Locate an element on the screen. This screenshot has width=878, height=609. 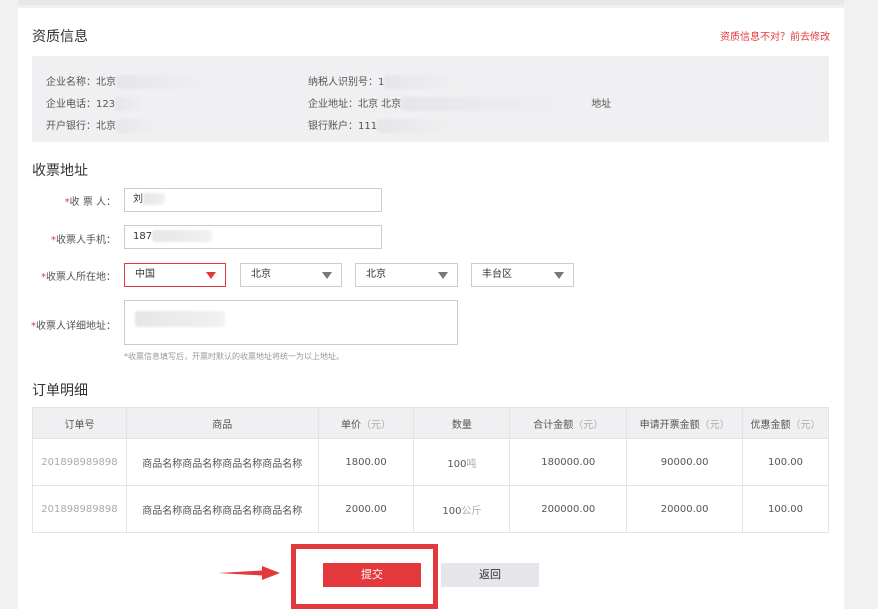
col-order-no: 订单号 is located at coordinates (79, 423).